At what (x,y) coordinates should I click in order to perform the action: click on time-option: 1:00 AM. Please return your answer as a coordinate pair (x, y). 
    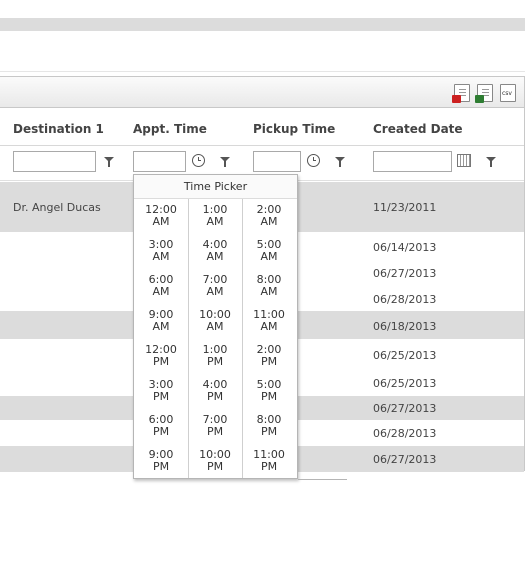
    Looking at the image, I should click on (215, 216).